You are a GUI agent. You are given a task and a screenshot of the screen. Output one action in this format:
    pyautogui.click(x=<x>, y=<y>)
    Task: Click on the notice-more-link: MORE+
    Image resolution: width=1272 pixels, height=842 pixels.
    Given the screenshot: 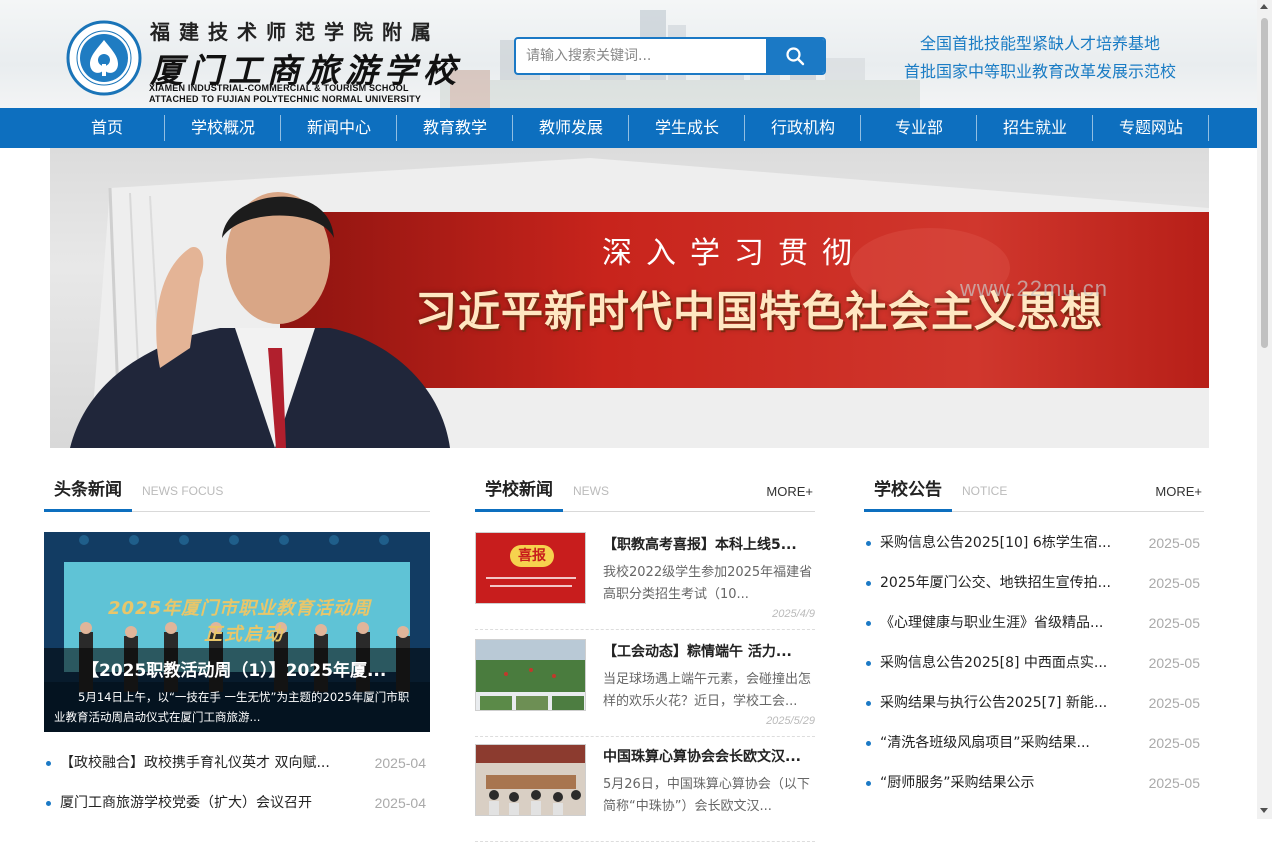 What is the action you would take?
    pyautogui.click(x=1178, y=491)
    